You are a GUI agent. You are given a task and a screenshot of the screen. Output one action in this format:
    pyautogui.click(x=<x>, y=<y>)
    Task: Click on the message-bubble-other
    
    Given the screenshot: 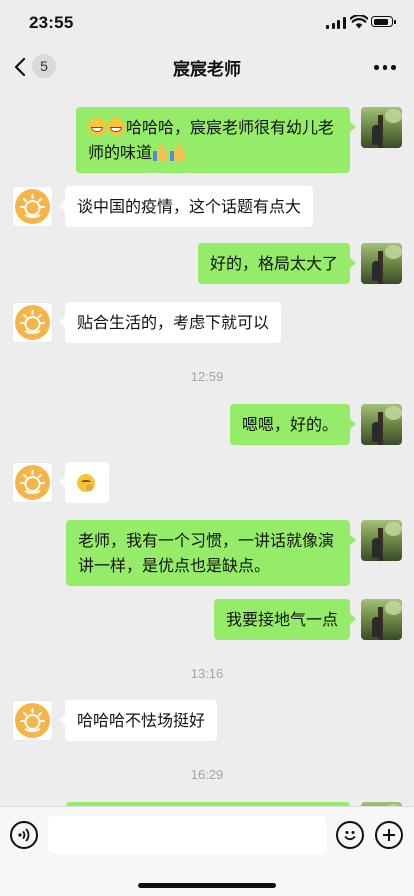 What is the action you would take?
    pyautogui.click(x=84, y=482)
    